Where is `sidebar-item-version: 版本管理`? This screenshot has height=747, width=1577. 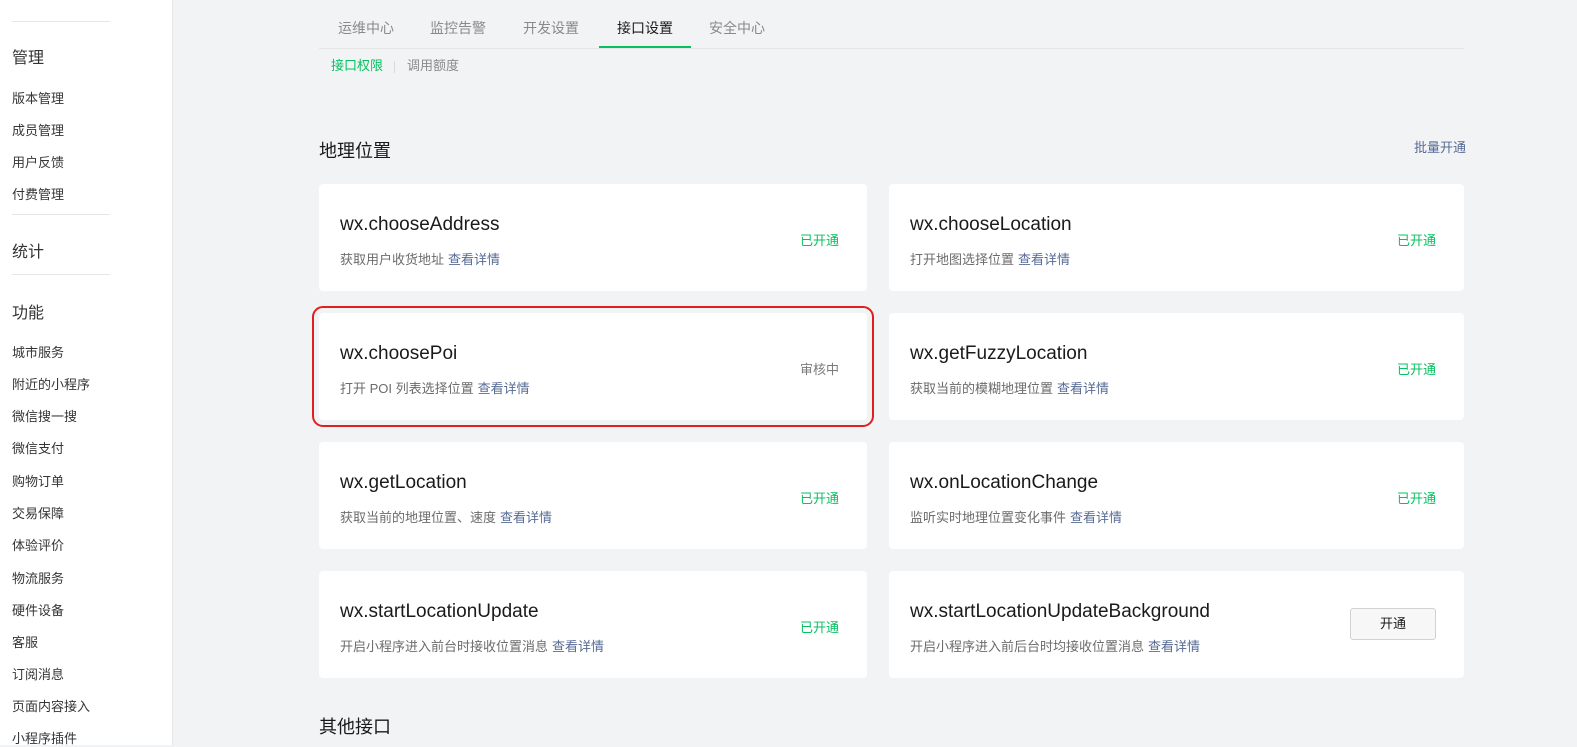 sidebar-item-version: 版本管理 is located at coordinates (38, 97).